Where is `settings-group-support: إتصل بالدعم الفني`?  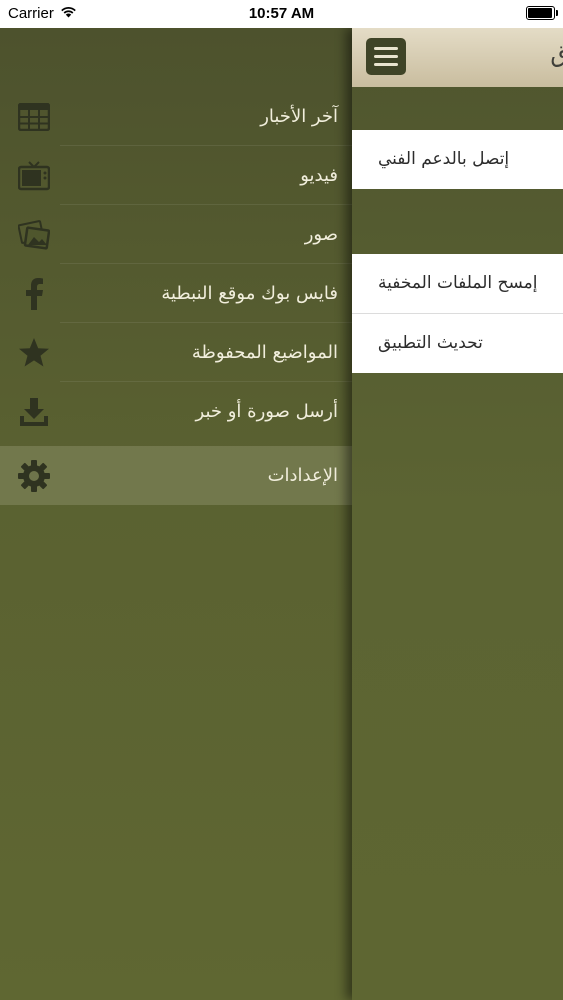 settings-group-support: إتصل بالدعم الفني is located at coordinates (457, 159).